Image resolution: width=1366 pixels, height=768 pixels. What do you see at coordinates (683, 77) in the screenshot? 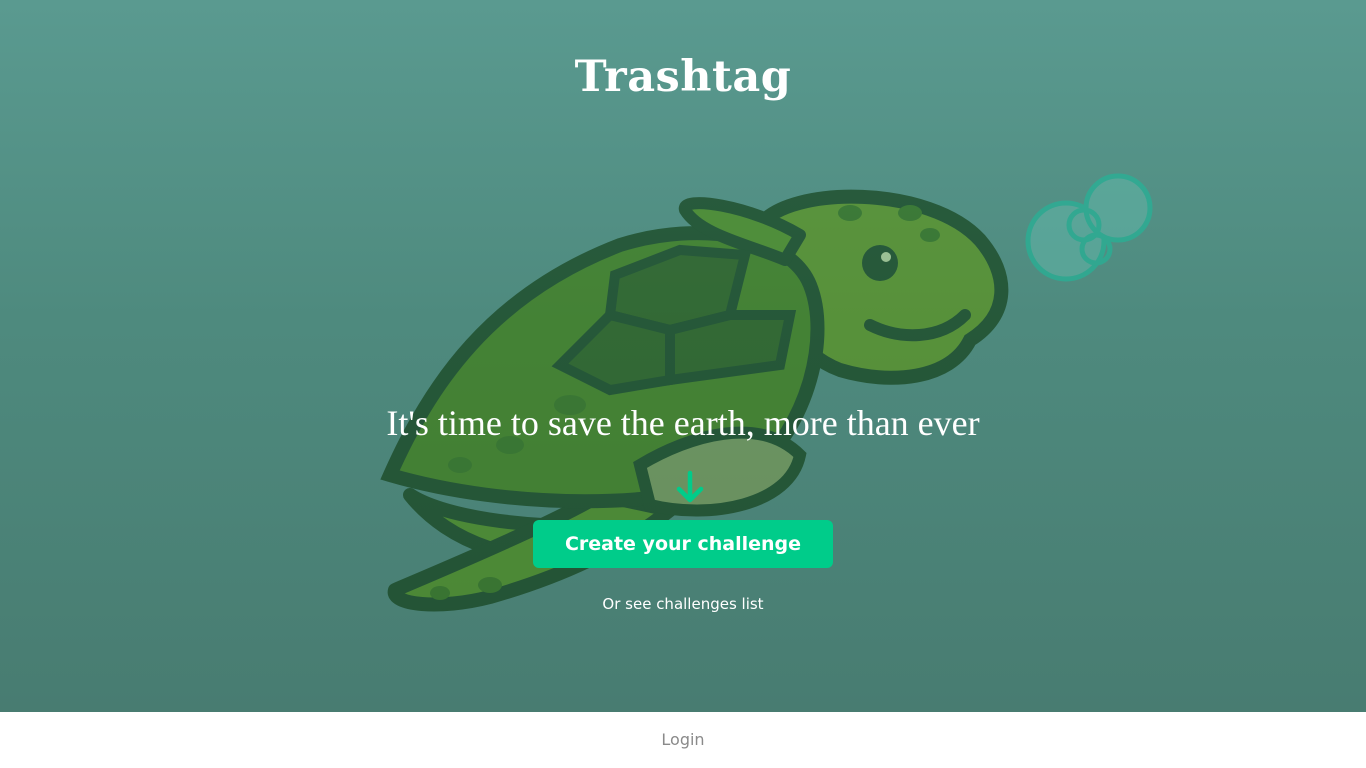
I see `page-title: Trashtag` at bounding box center [683, 77].